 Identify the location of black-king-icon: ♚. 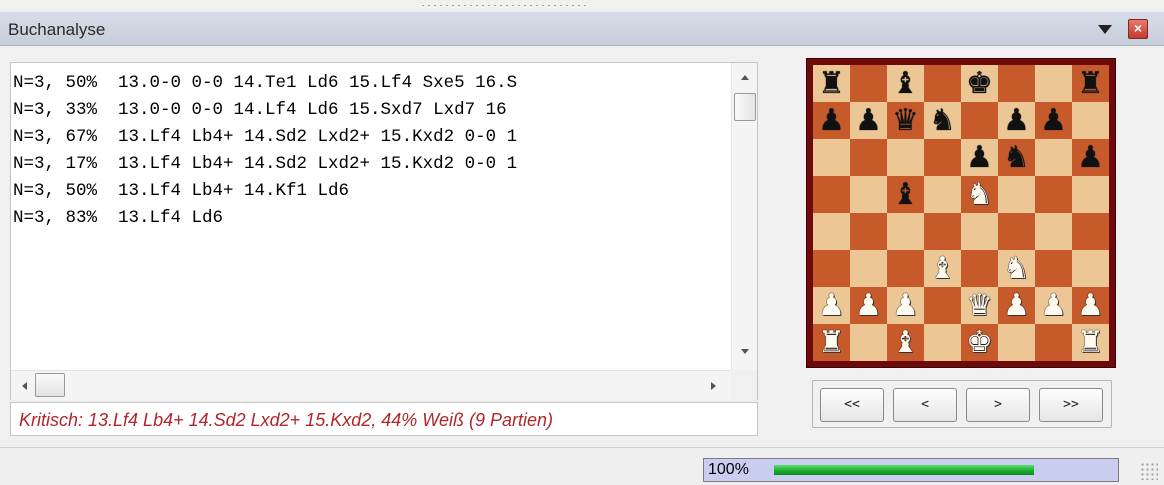
(979, 83).